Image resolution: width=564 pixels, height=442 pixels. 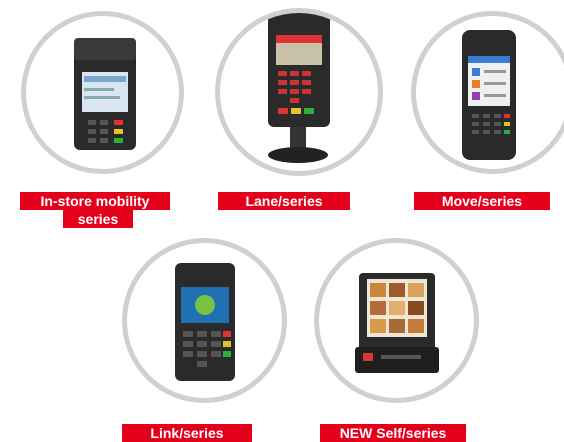 What do you see at coordinates (397, 323) in the screenshot?
I see `self-terminal-icon` at bounding box center [397, 323].